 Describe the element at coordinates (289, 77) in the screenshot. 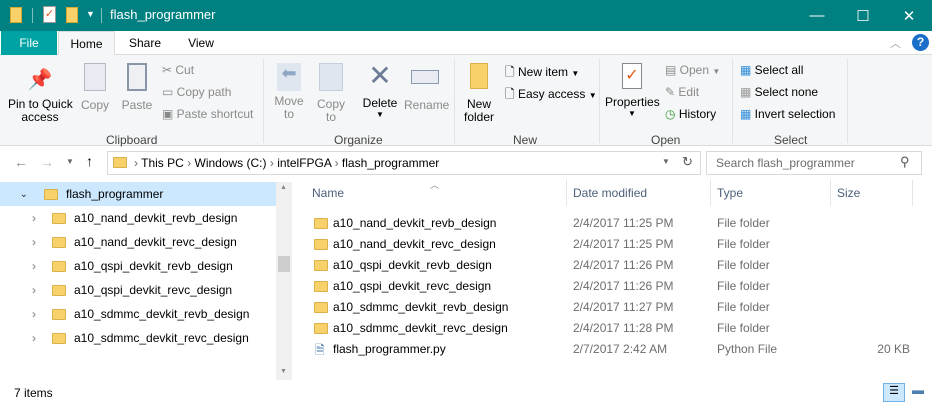

I see `move-to-icon: ⬅` at that location.